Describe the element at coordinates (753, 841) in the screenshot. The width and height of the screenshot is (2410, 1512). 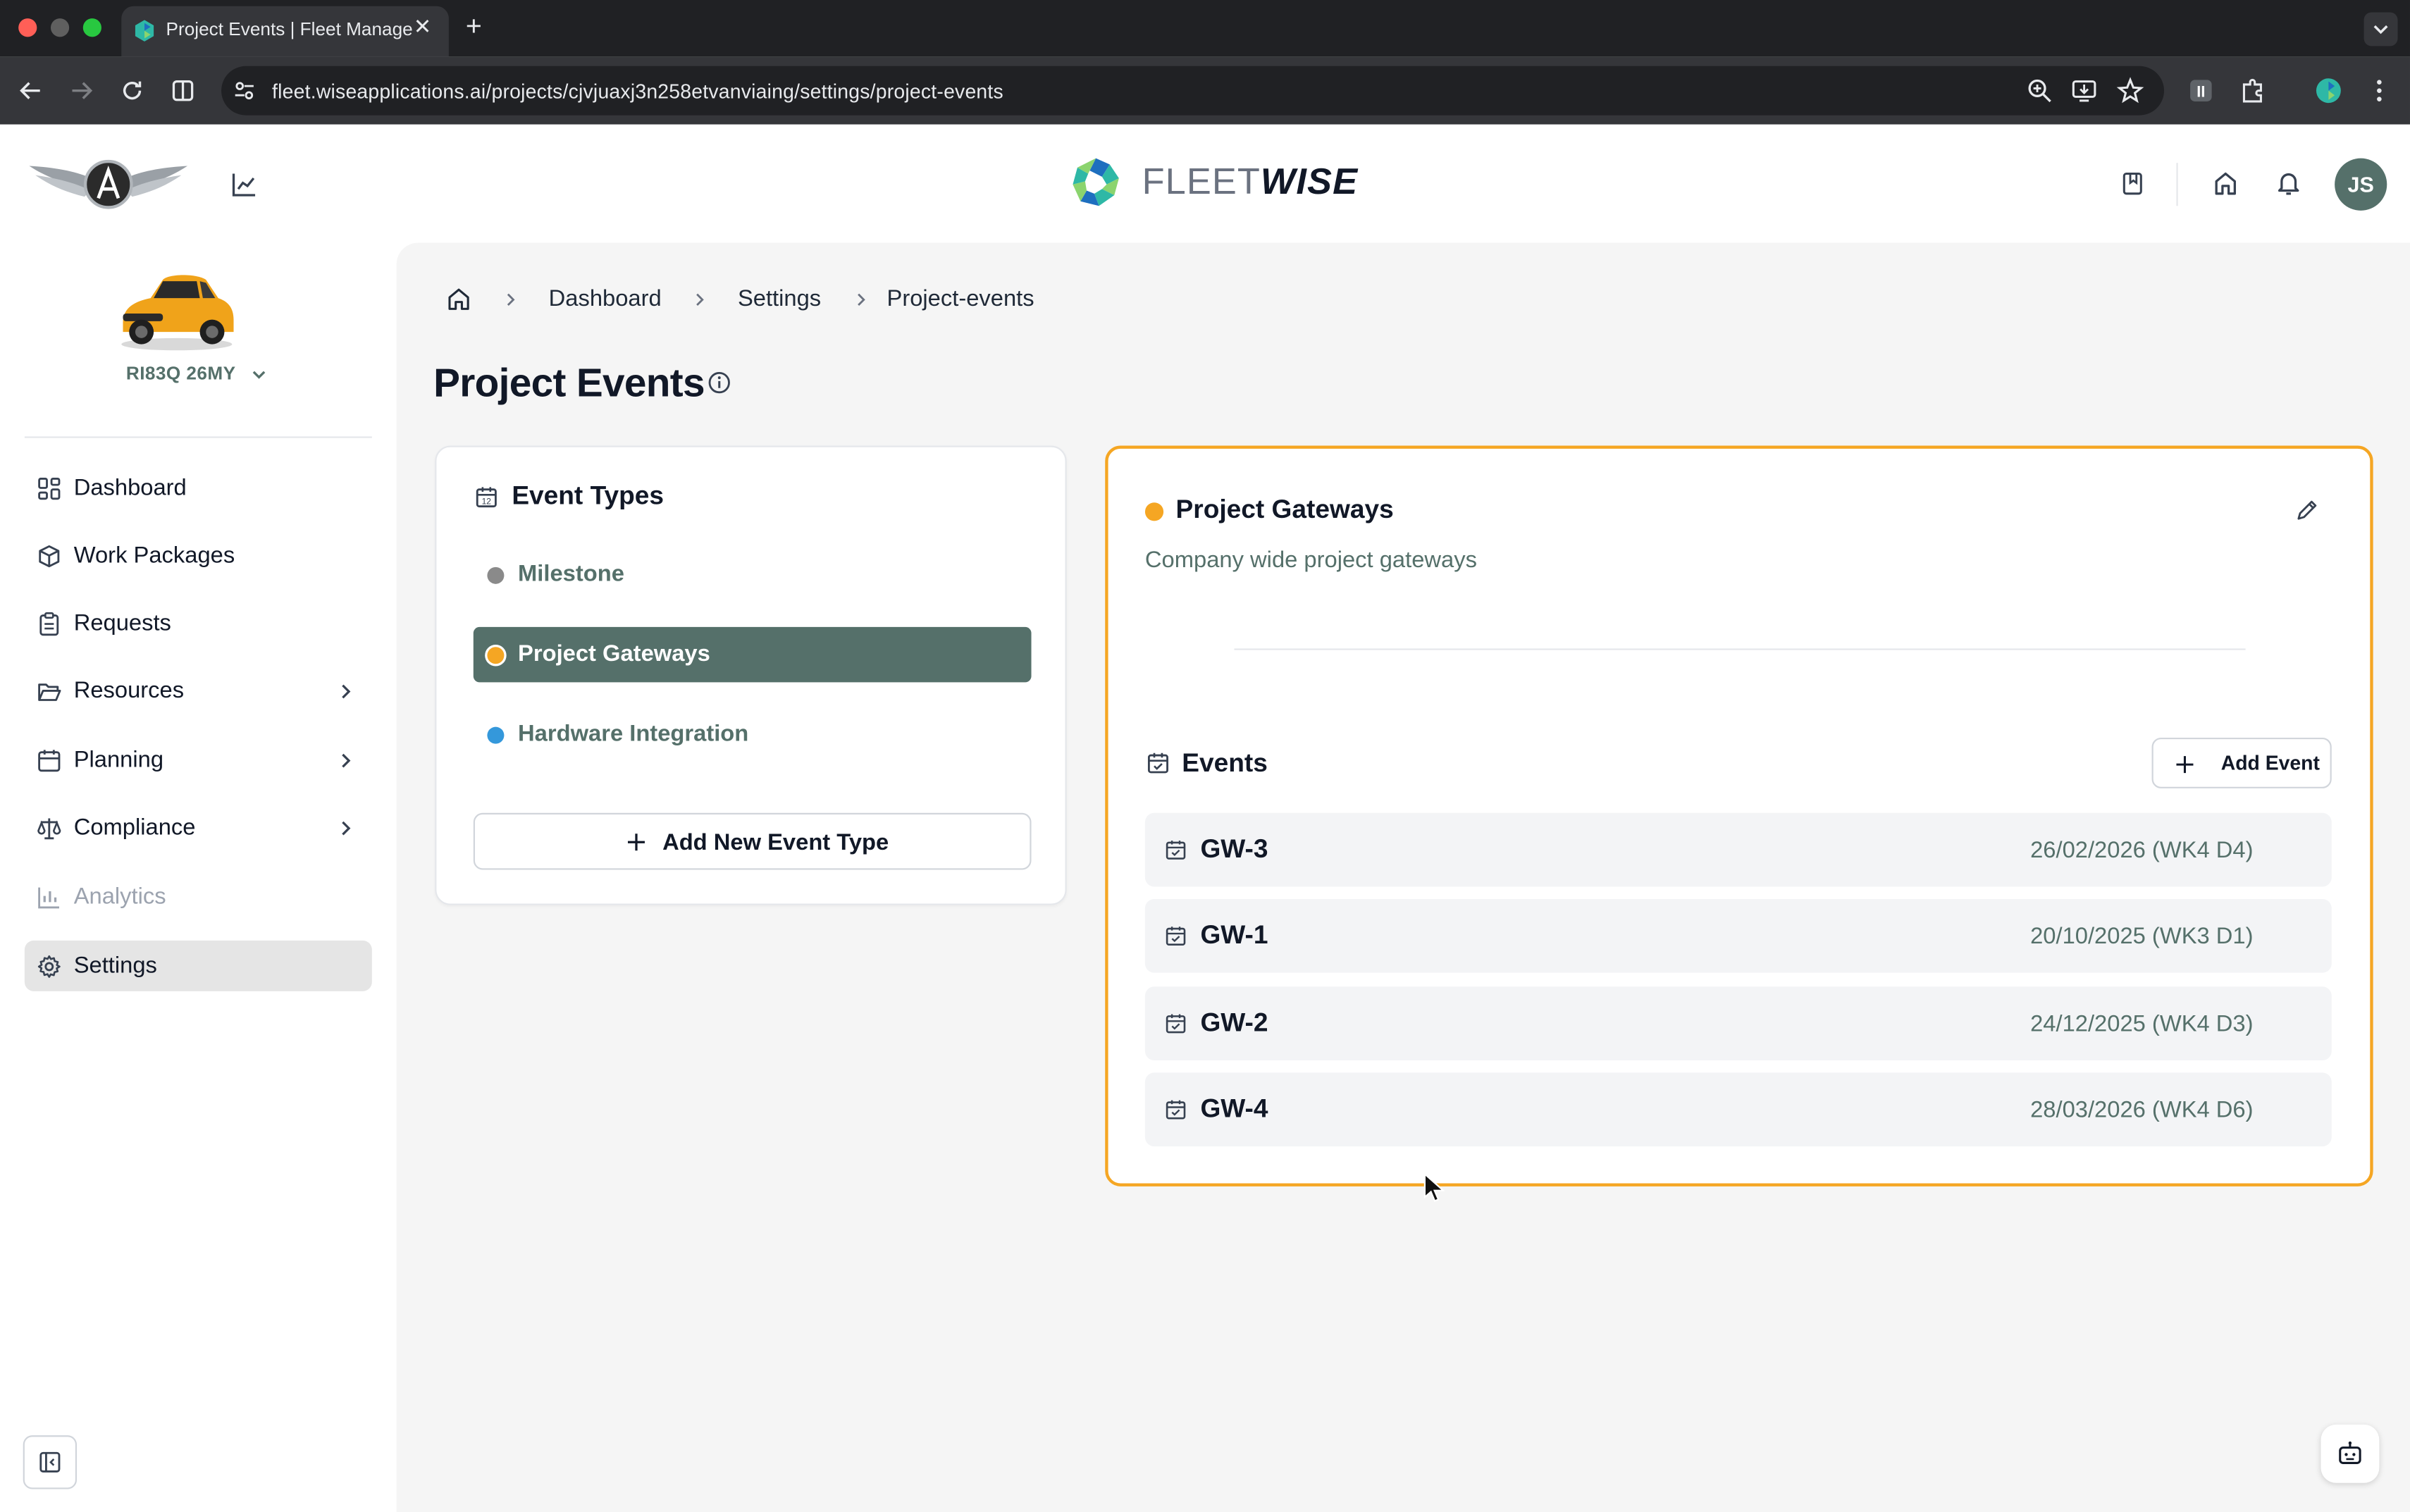
I see `add-new-event-type-button: Add New Event Type` at that location.